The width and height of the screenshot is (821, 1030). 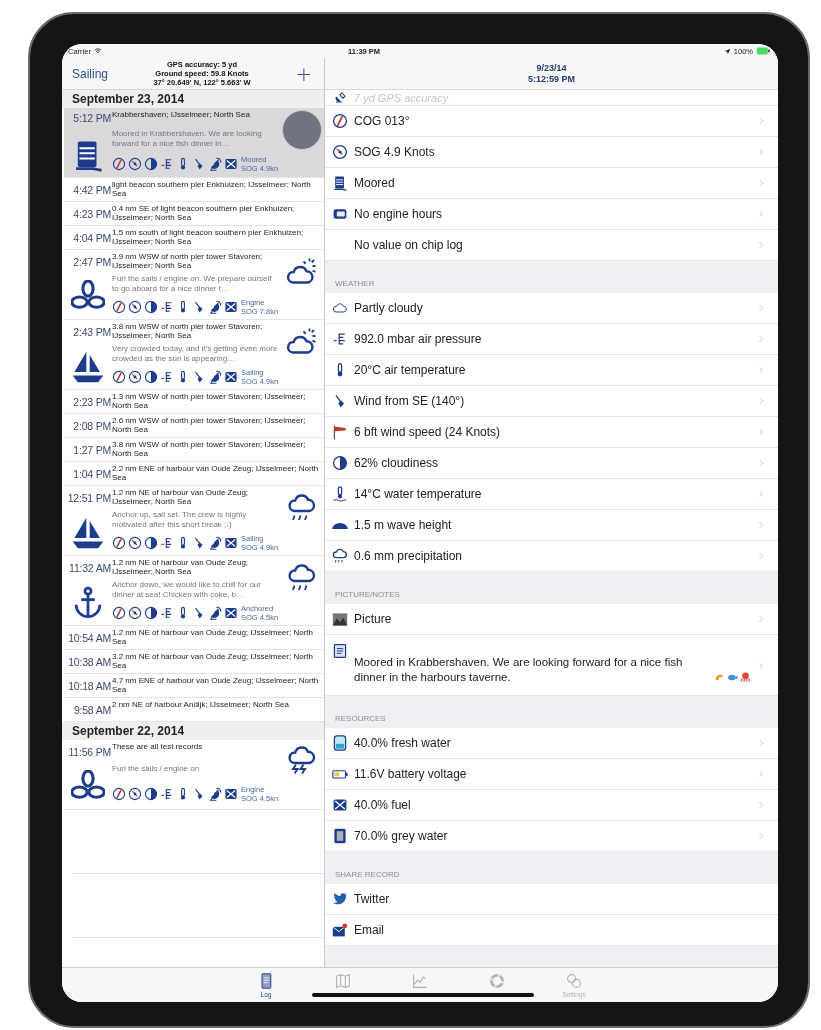 I want to click on list-row: 992.0 mbar air pressure, so click(x=551, y=339).